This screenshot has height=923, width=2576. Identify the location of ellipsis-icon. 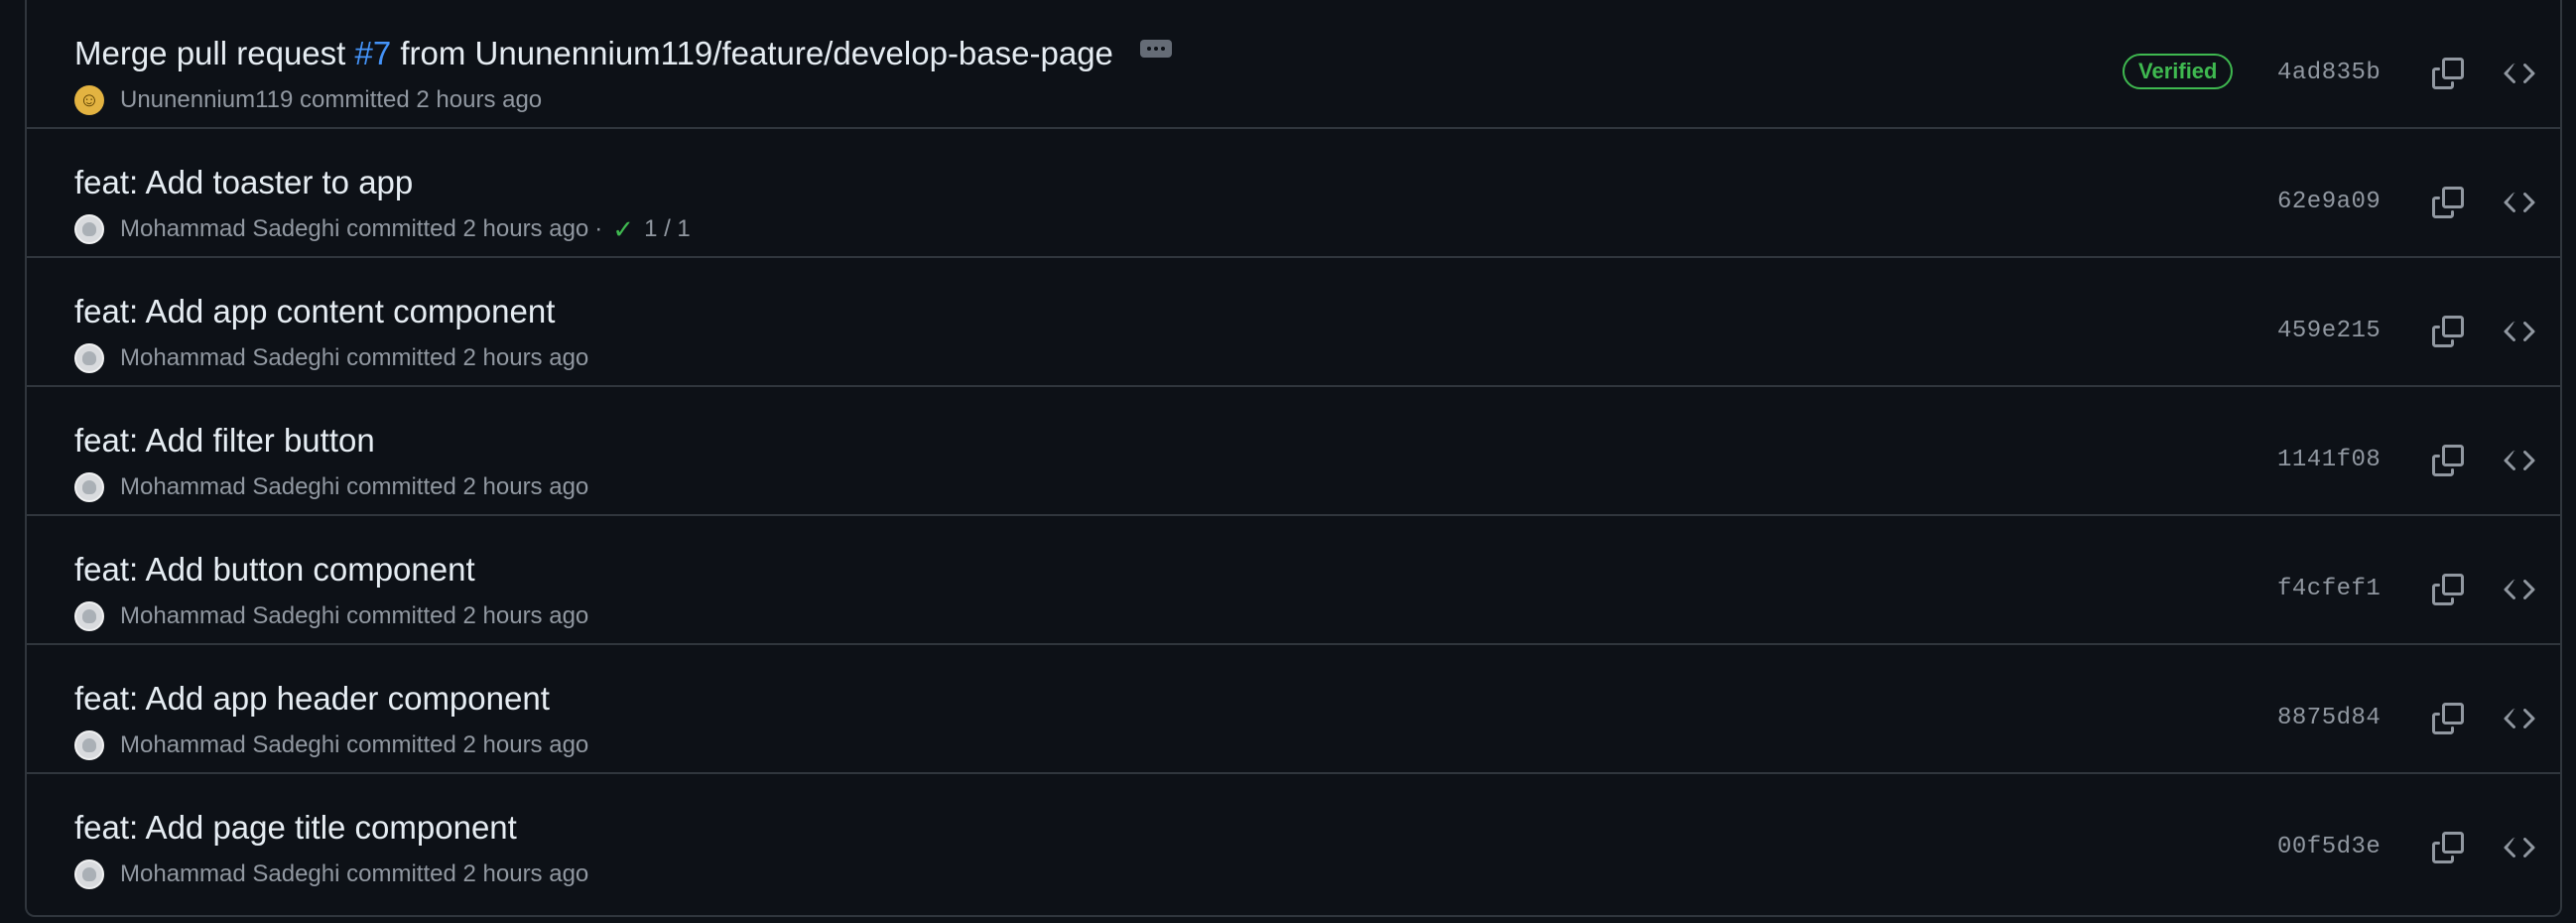
(1157, 49).